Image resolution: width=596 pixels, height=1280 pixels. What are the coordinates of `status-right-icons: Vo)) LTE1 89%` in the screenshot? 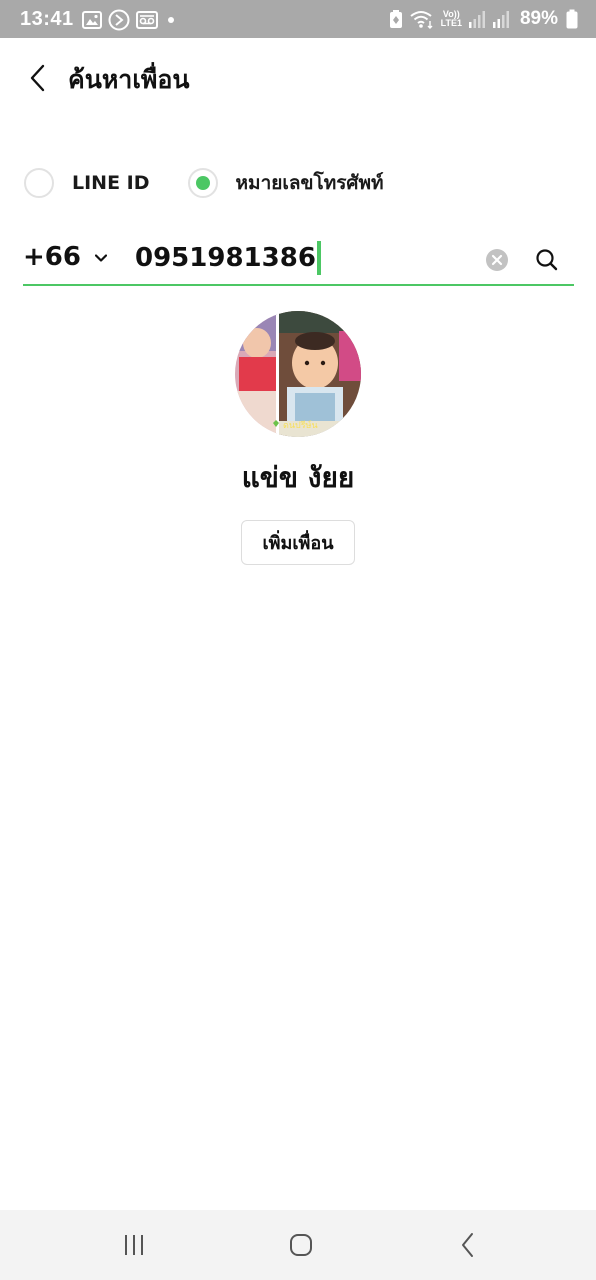 It's located at (483, 19).